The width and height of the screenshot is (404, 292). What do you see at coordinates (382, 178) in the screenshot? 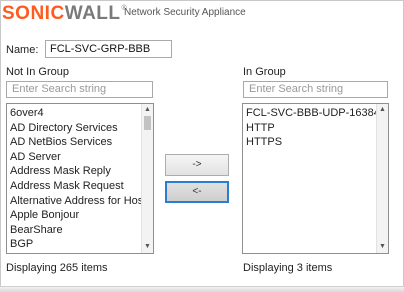
I see `in-group-scrollbar: ▲ ▼` at bounding box center [382, 178].